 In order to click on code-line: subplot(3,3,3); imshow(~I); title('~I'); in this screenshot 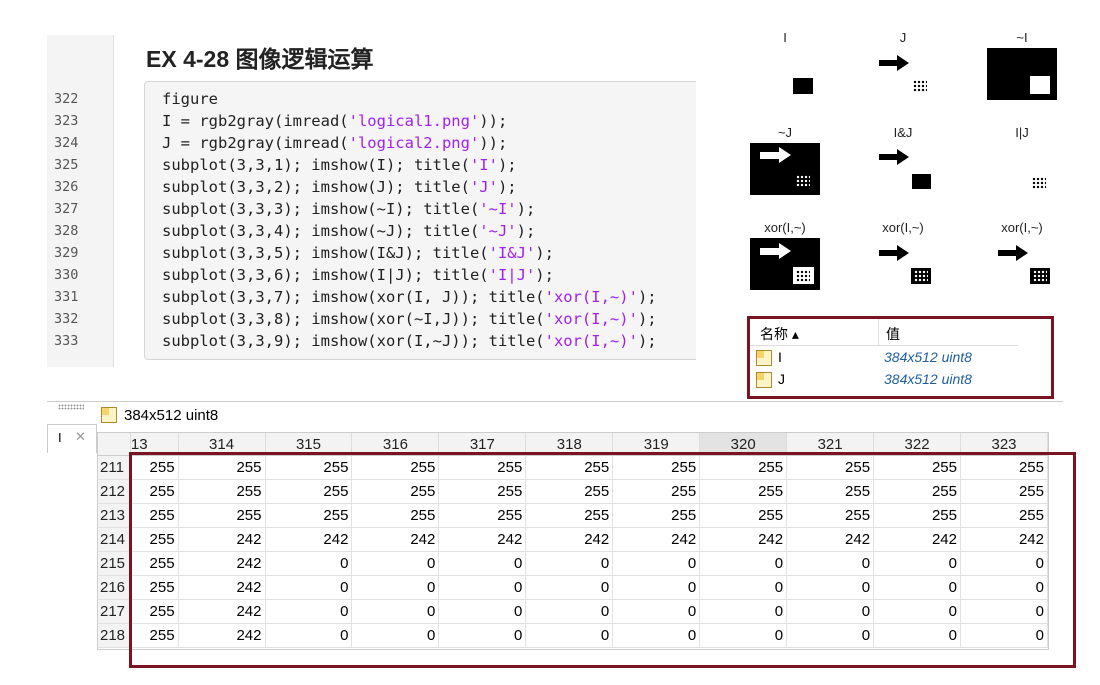, I will do `click(409, 209)`.